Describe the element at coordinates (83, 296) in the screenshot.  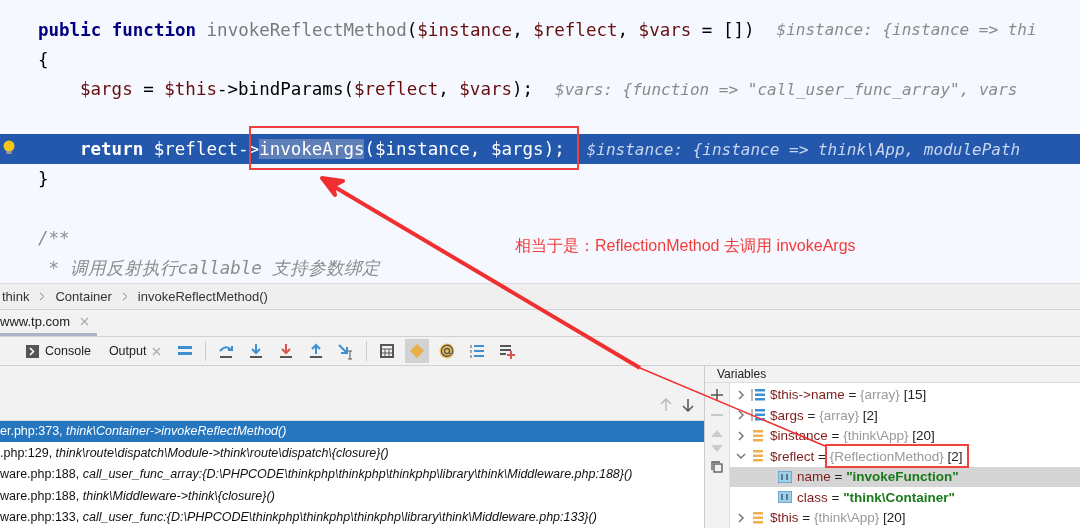
I see `breadcrumb-item: Container` at that location.